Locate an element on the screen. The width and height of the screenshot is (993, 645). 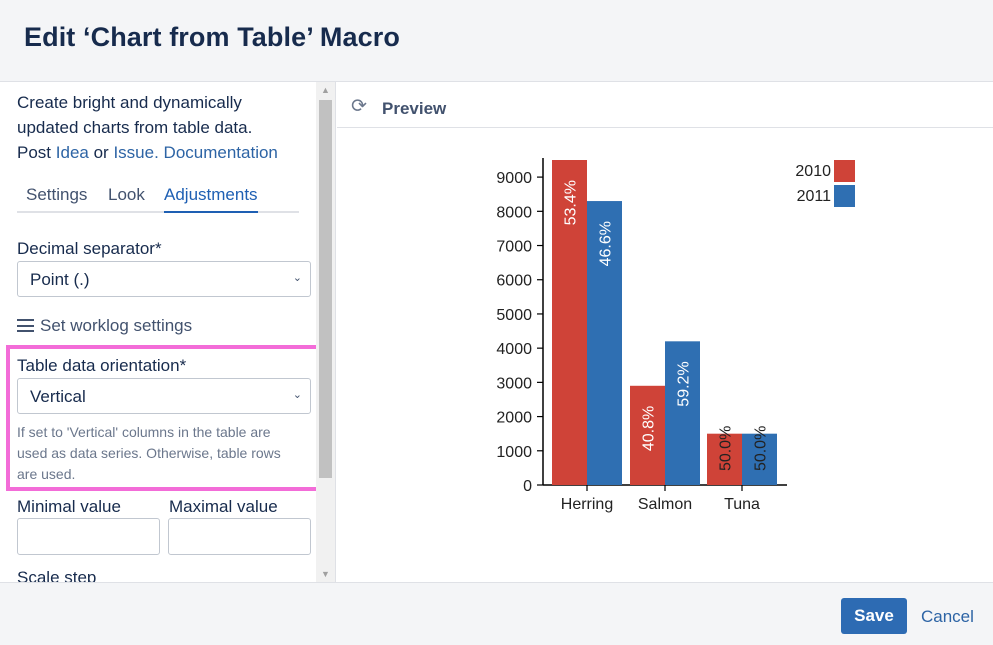
scroll-thumb is located at coordinates (325, 289).